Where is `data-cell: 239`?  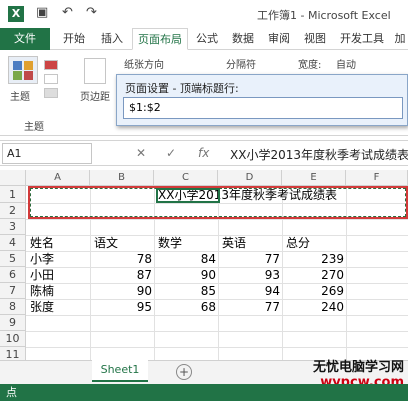 data-cell: 239 is located at coordinates (313, 259).